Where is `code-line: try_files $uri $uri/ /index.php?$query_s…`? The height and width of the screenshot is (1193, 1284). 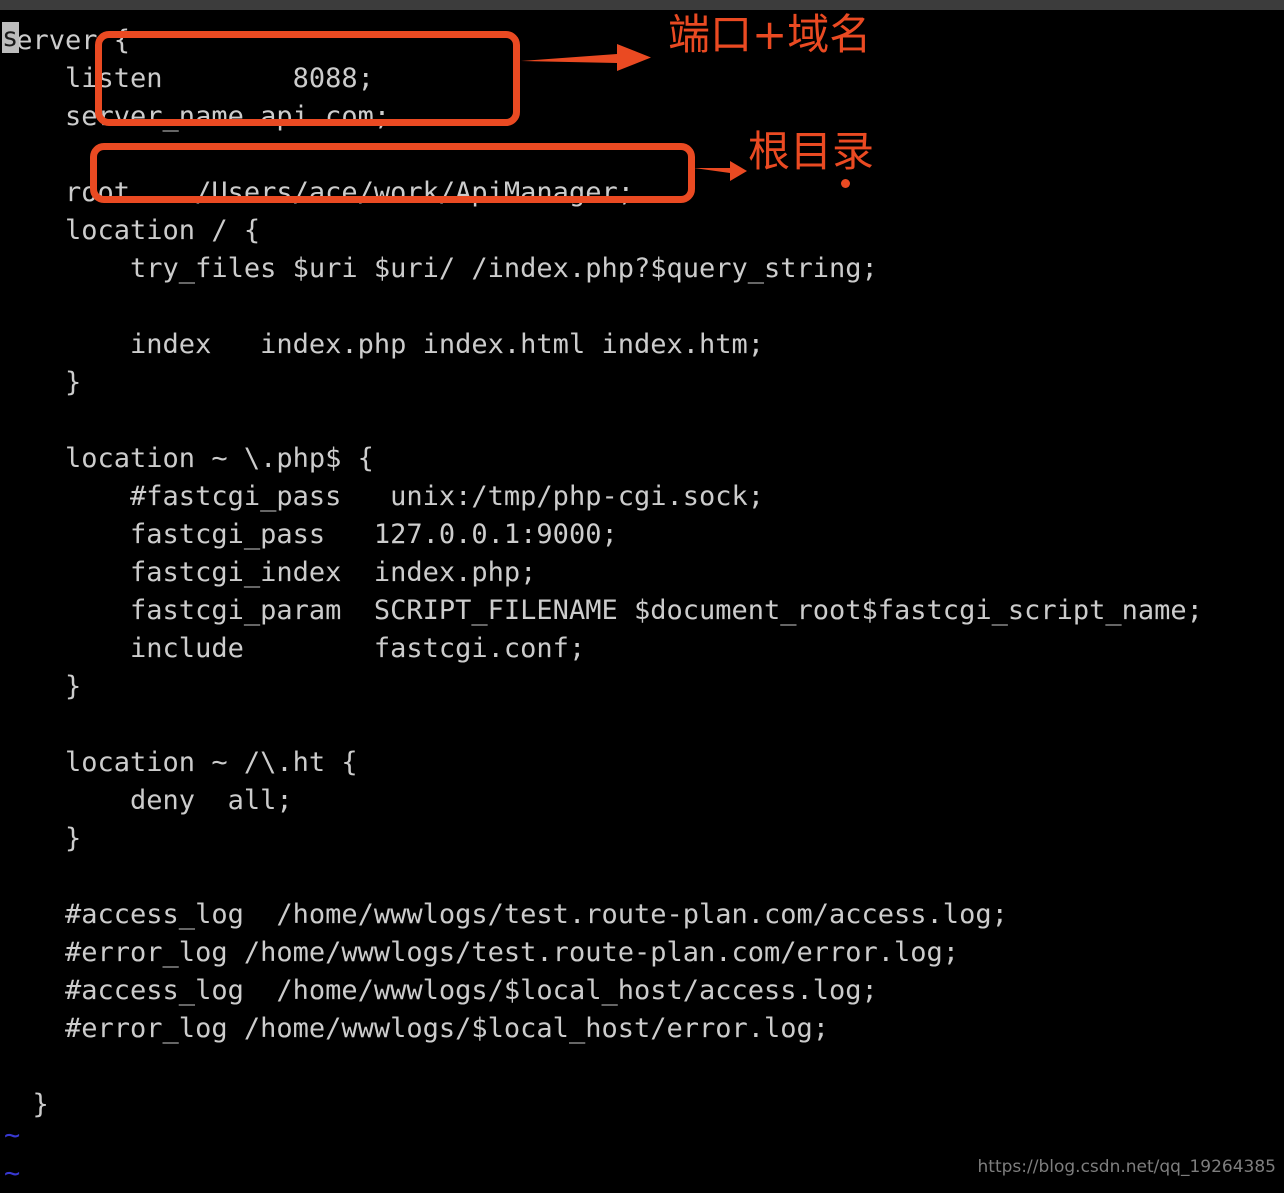
code-line: try_files $uri $uri/ /index.php?$query_s… is located at coordinates (439, 268).